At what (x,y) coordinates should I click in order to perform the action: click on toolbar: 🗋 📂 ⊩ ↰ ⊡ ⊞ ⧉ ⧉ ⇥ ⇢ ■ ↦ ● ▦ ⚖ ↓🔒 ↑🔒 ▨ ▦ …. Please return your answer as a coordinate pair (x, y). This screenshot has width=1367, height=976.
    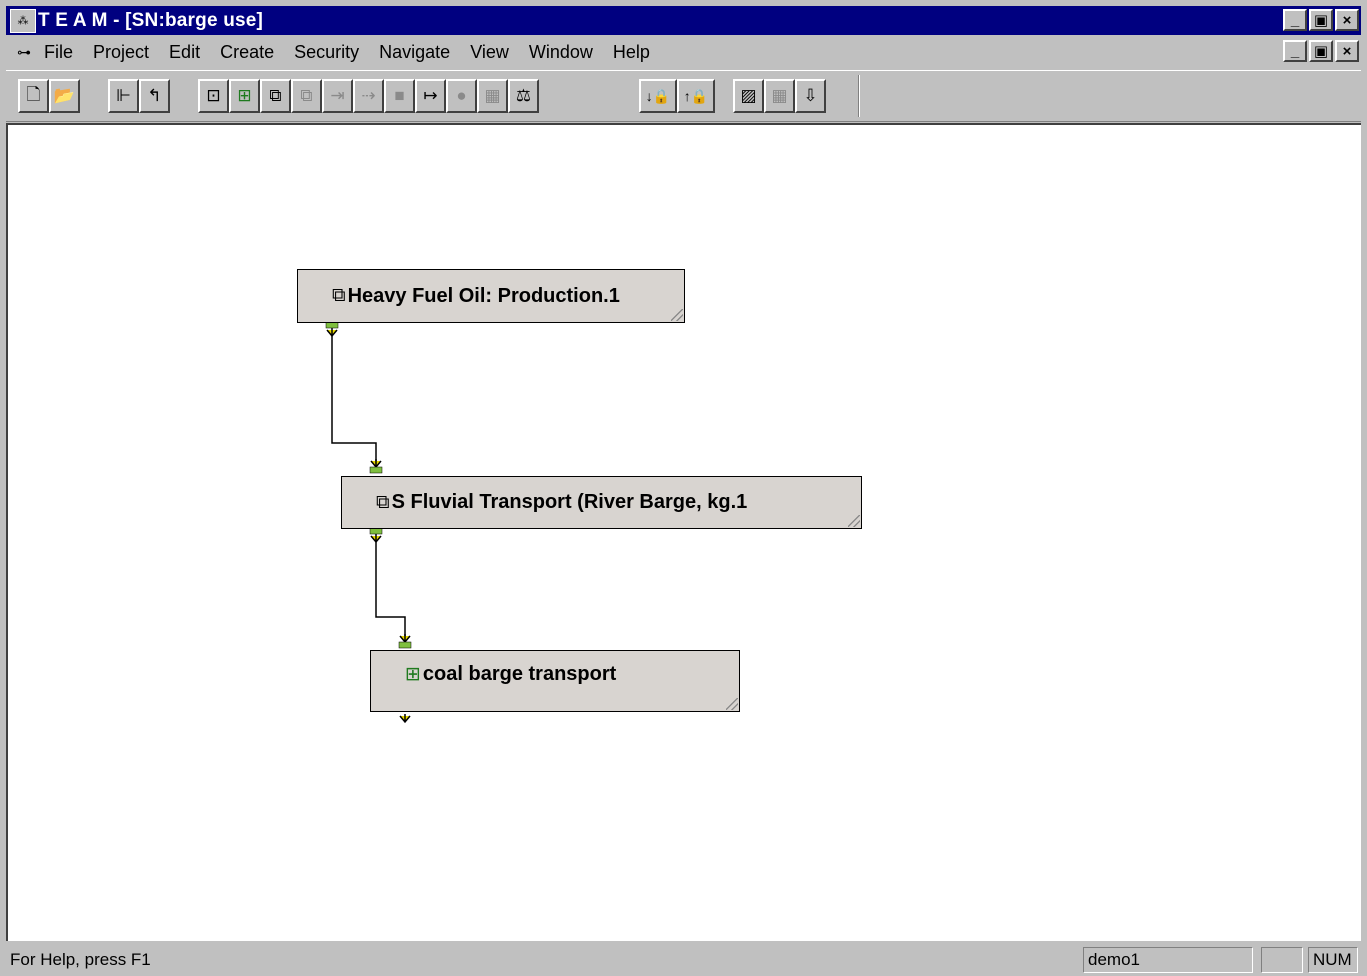
    Looking at the image, I should click on (683, 96).